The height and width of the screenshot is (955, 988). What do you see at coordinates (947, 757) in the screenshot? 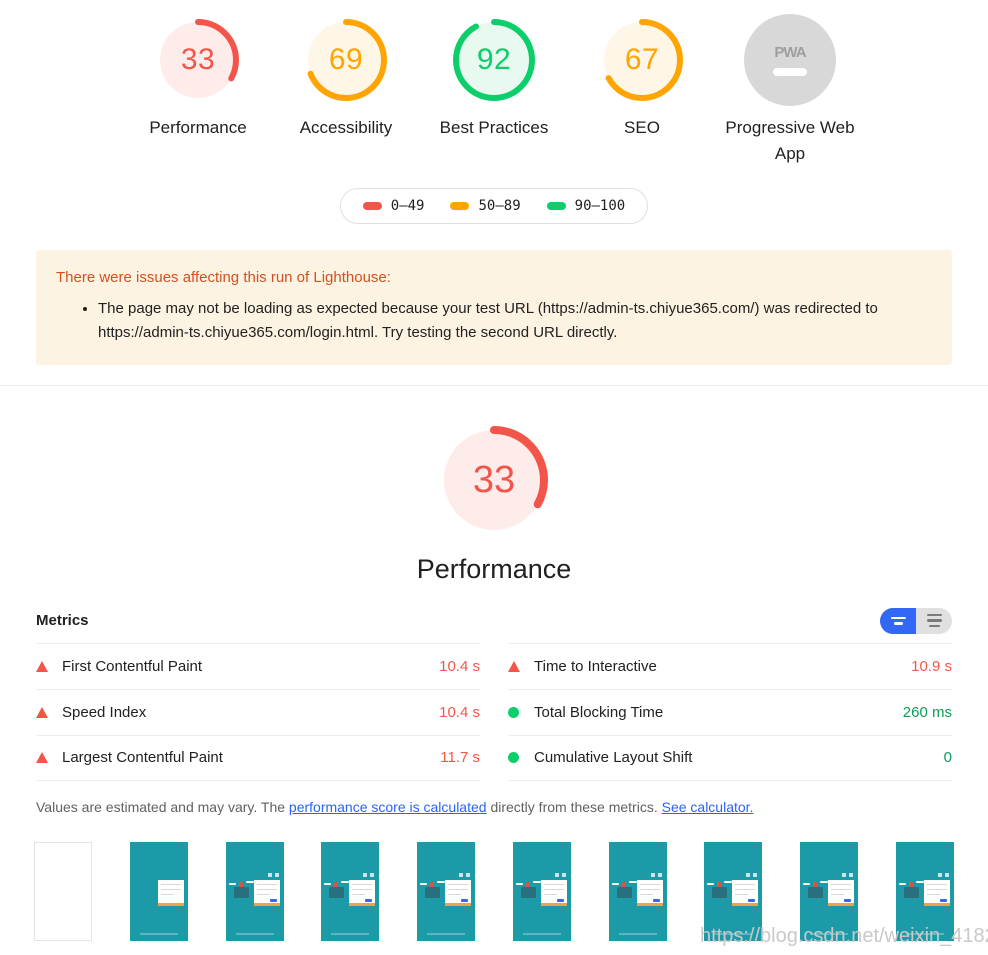
I see `metric-value: 0` at bounding box center [947, 757].